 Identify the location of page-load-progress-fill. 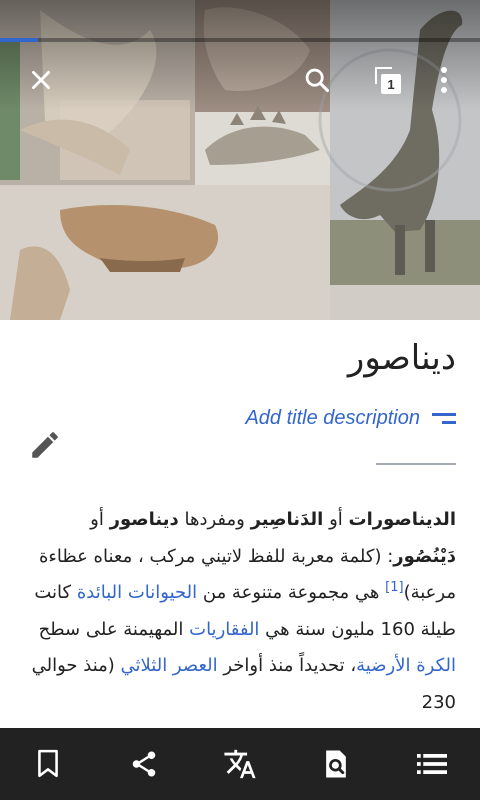
(19, 40).